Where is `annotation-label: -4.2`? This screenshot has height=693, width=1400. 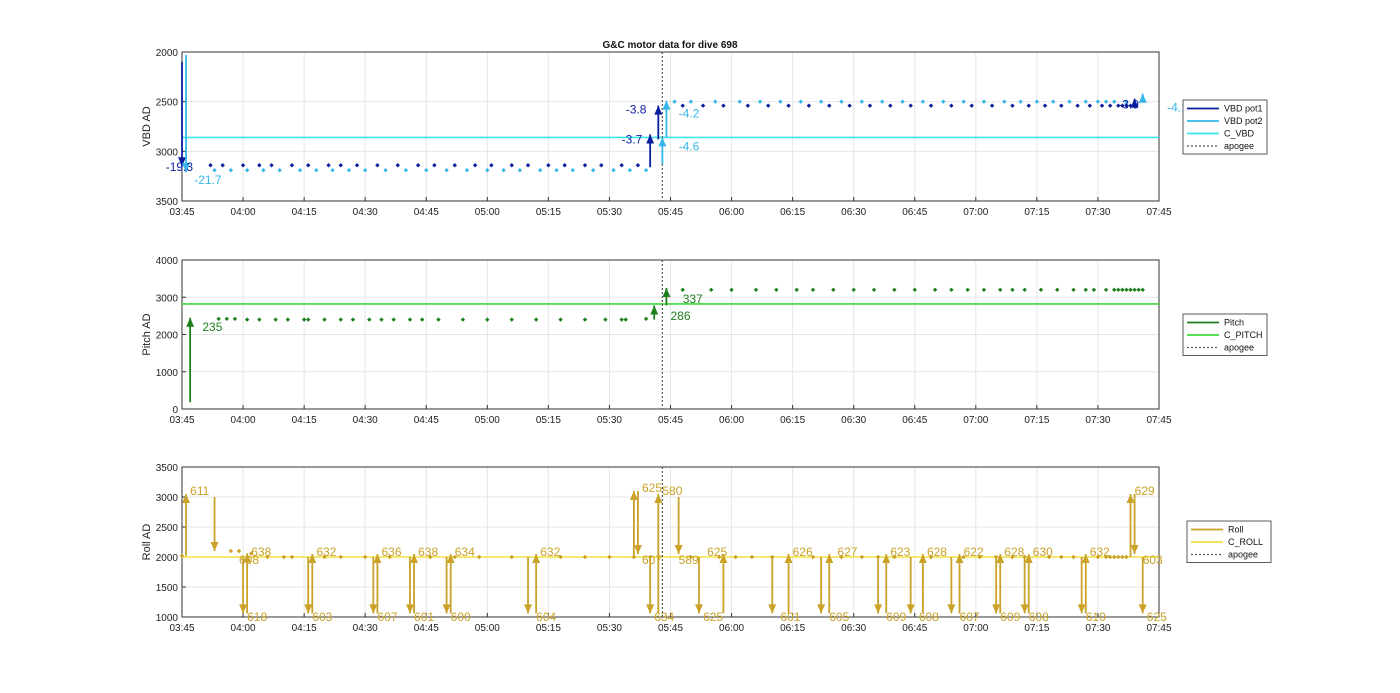
annotation-label: -4.2 is located at coordinates (689, 114).